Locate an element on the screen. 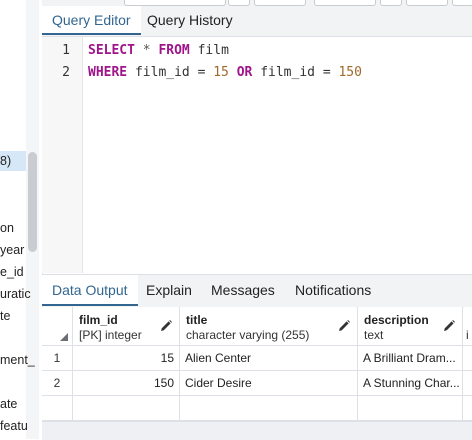  column-name: description is located at coordinates (396, 320).